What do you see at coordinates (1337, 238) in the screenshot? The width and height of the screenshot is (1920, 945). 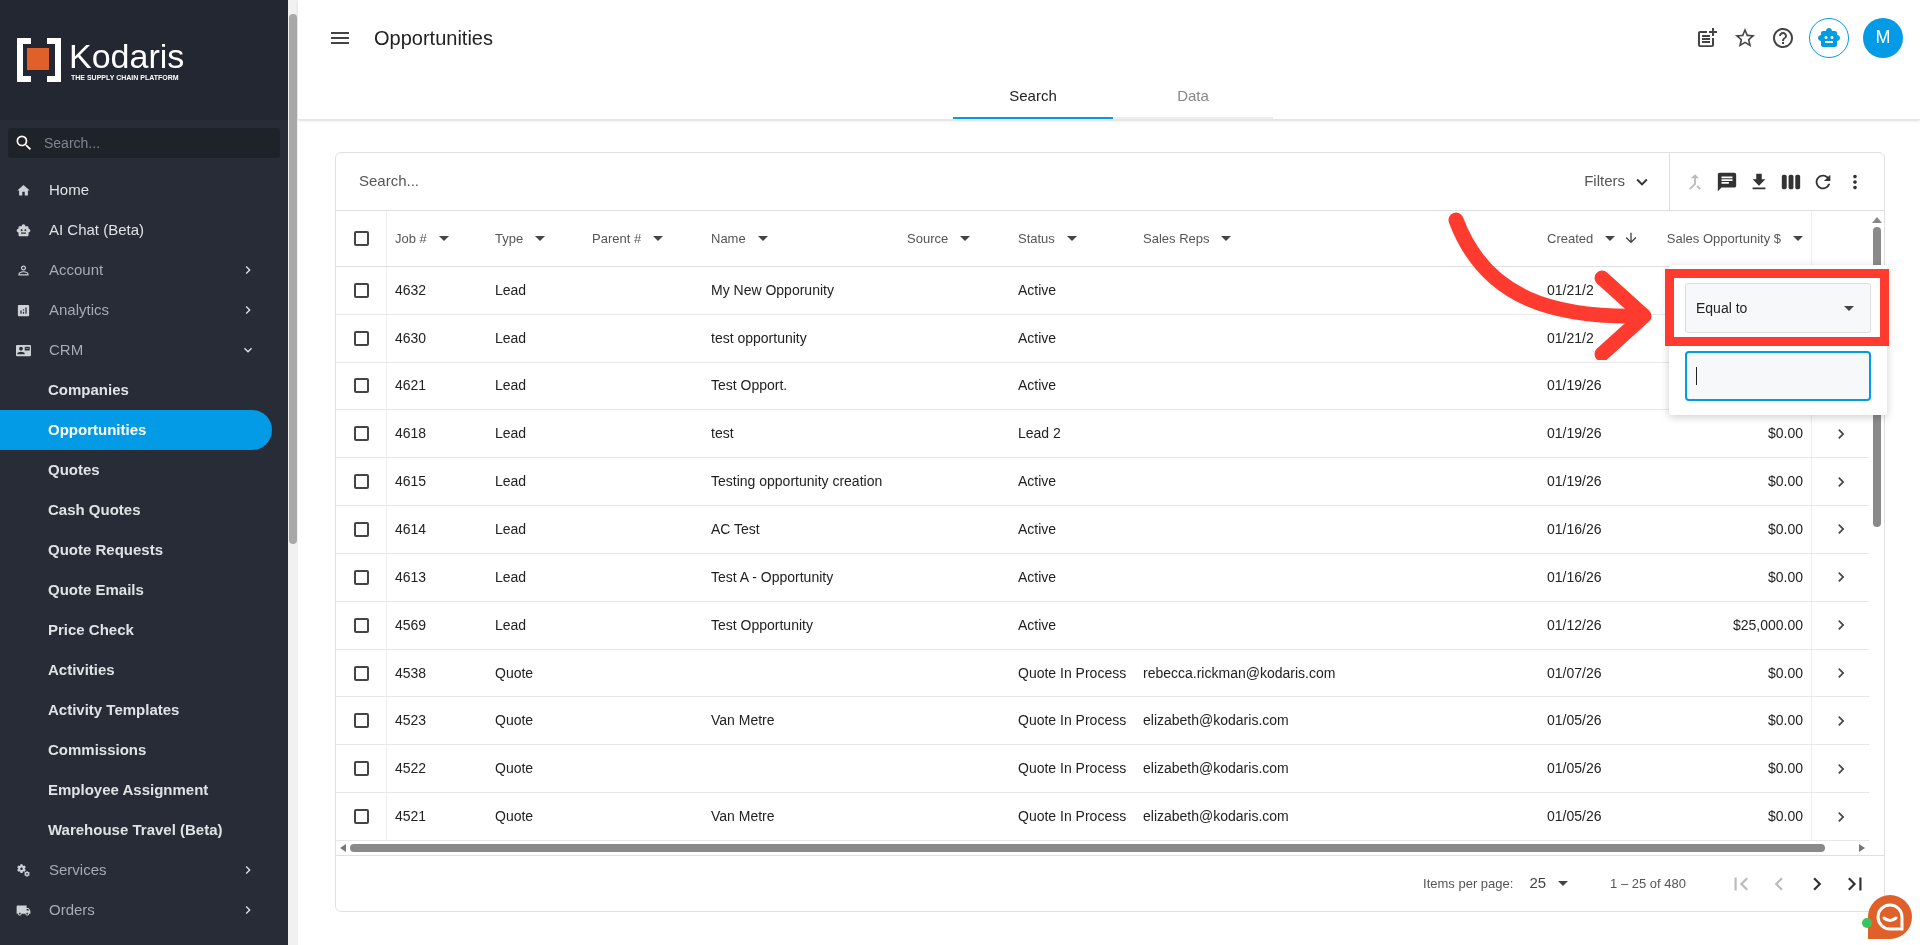 I see `column-header: Sales Reps` at bounding box center [1337, 238].